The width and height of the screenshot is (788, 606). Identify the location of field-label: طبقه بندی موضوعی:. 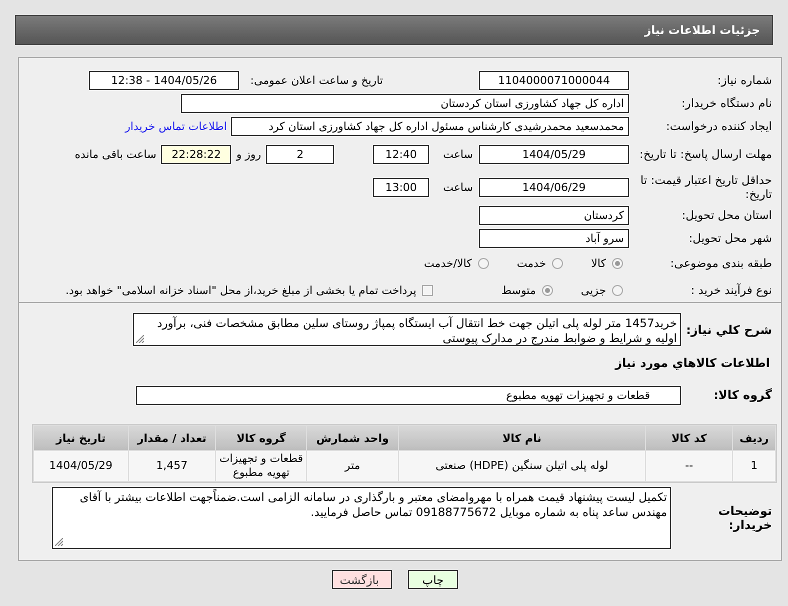
(720, 263).